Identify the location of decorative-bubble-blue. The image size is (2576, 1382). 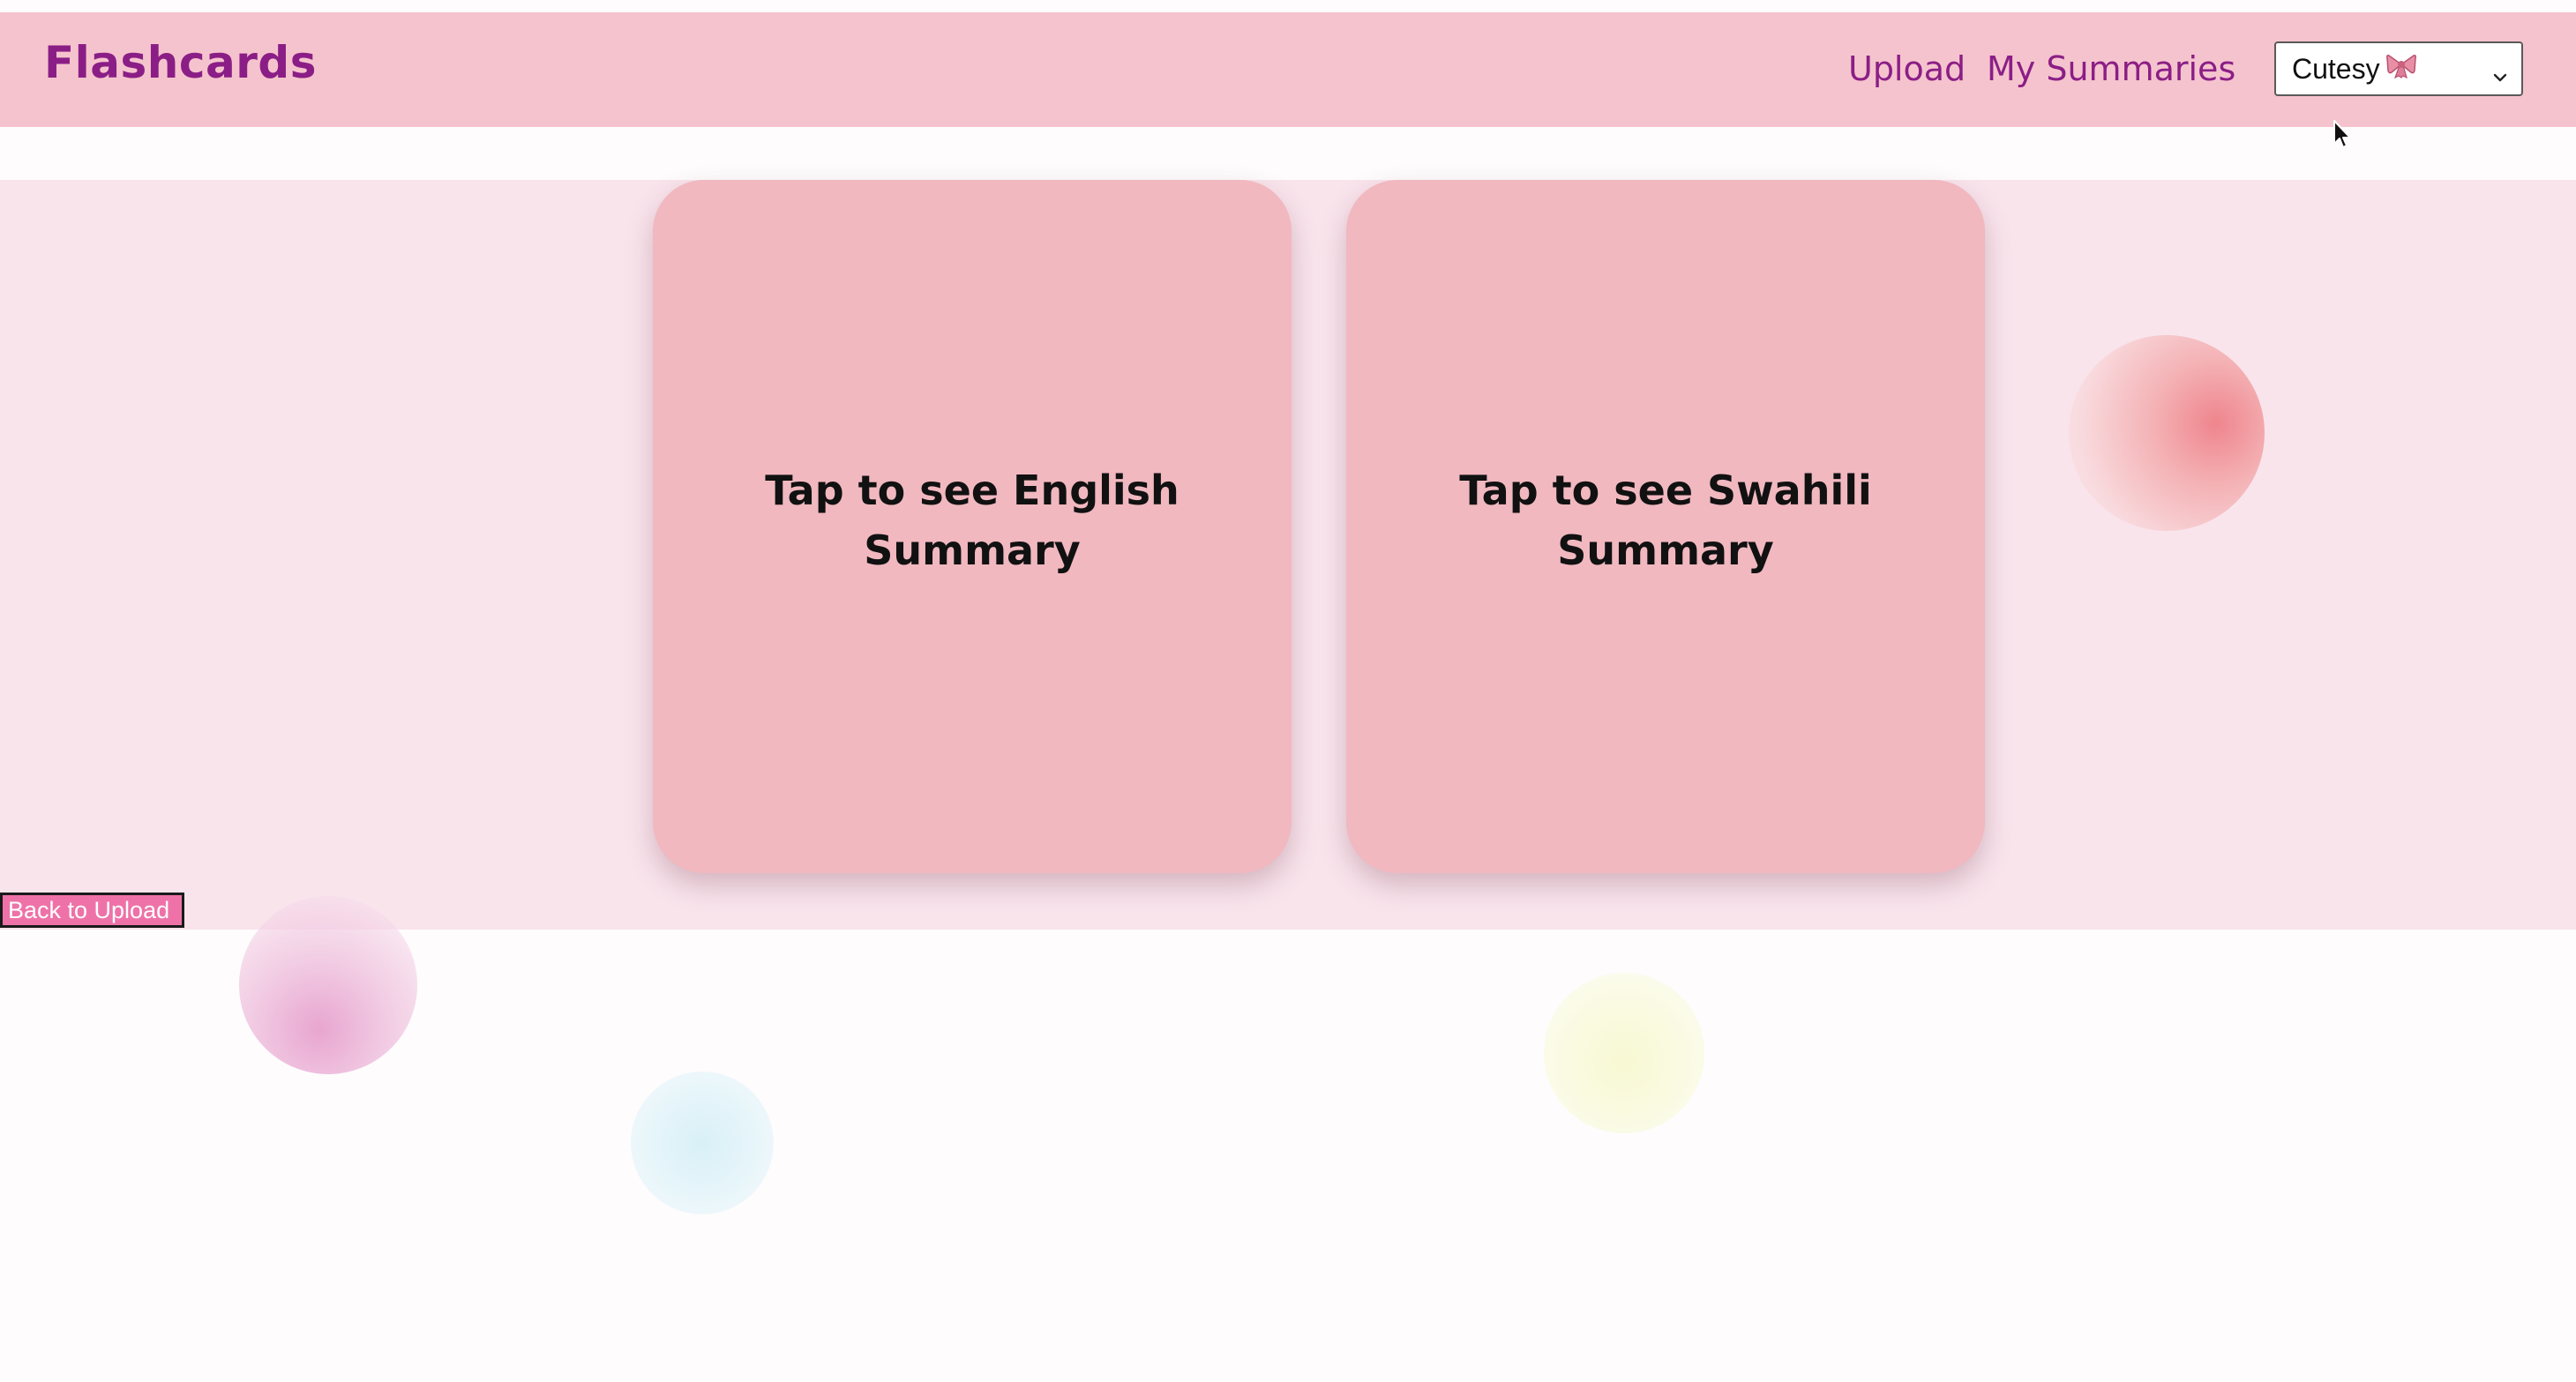
(703, 1143).